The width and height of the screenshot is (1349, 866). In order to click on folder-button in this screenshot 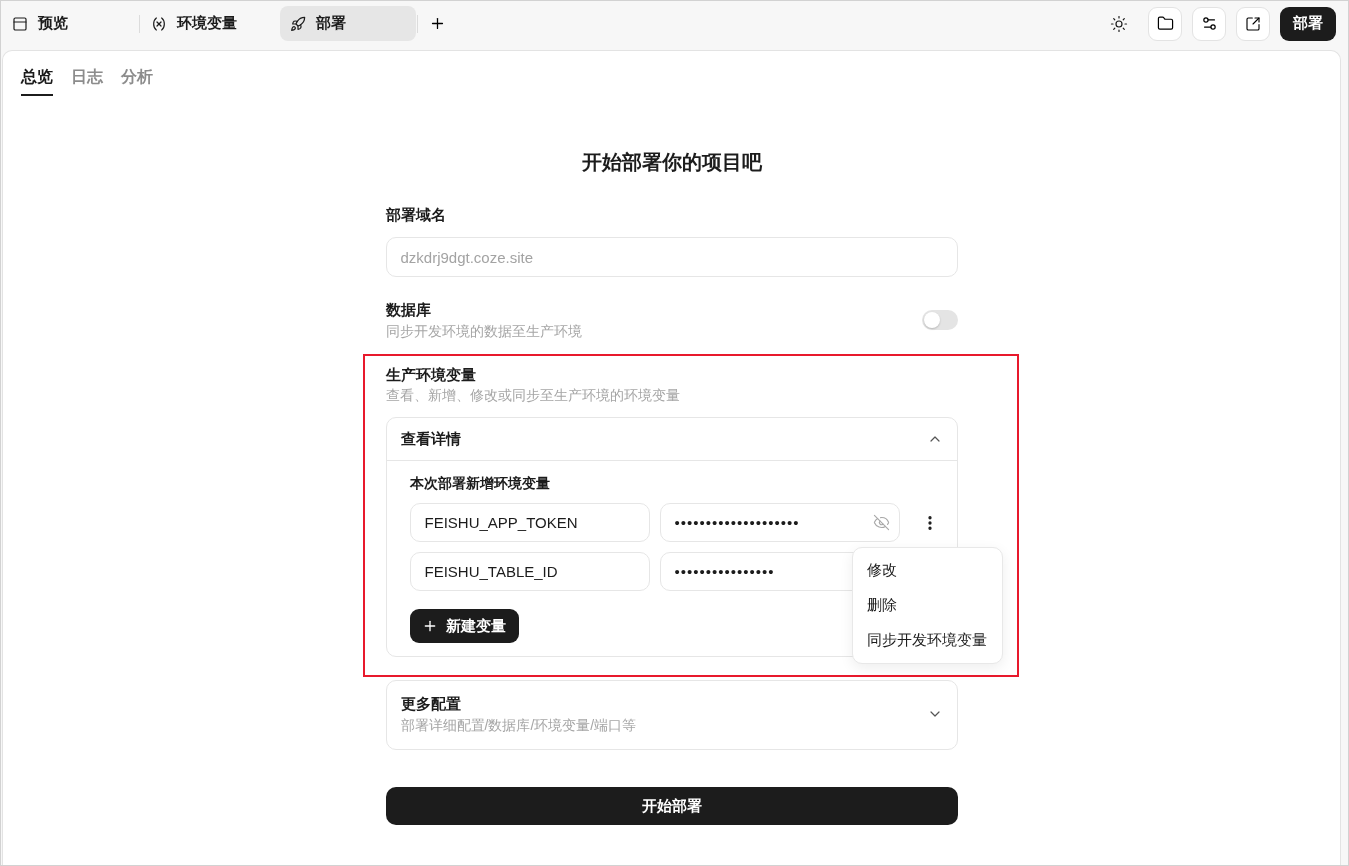, I will do `click(1165, 23)`.